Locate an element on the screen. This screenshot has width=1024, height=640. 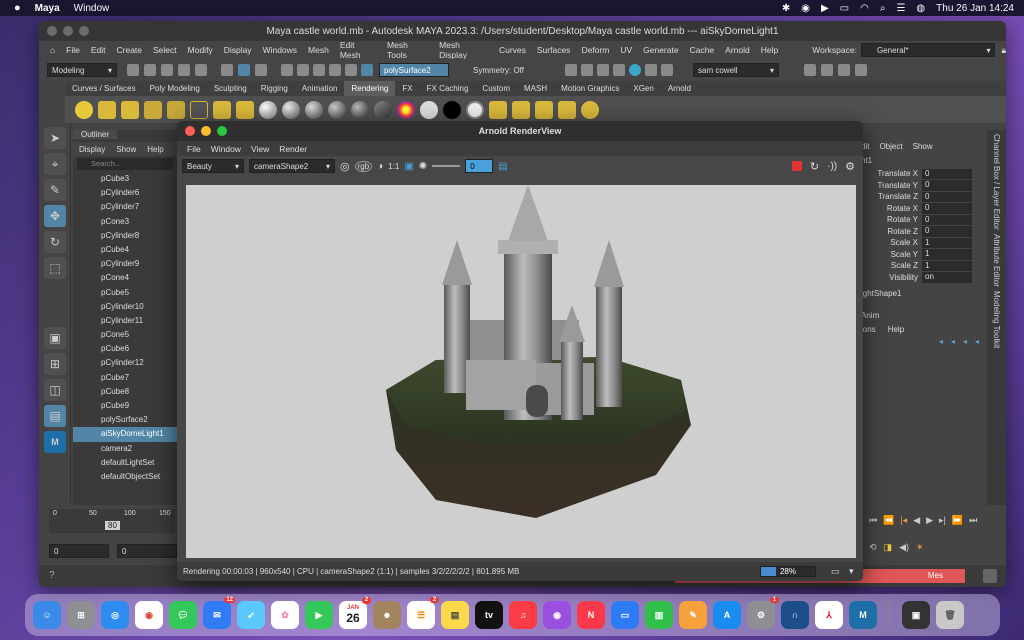
move-tool-icon: ✥ is located at coordinates (55, 216).